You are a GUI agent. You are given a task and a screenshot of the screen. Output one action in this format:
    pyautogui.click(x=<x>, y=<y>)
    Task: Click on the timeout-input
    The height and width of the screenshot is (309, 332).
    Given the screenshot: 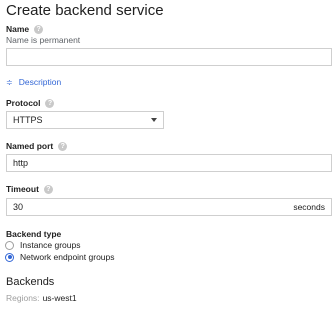 What is the action you would take?
    pyautogui.click(x=113, y=207)
    